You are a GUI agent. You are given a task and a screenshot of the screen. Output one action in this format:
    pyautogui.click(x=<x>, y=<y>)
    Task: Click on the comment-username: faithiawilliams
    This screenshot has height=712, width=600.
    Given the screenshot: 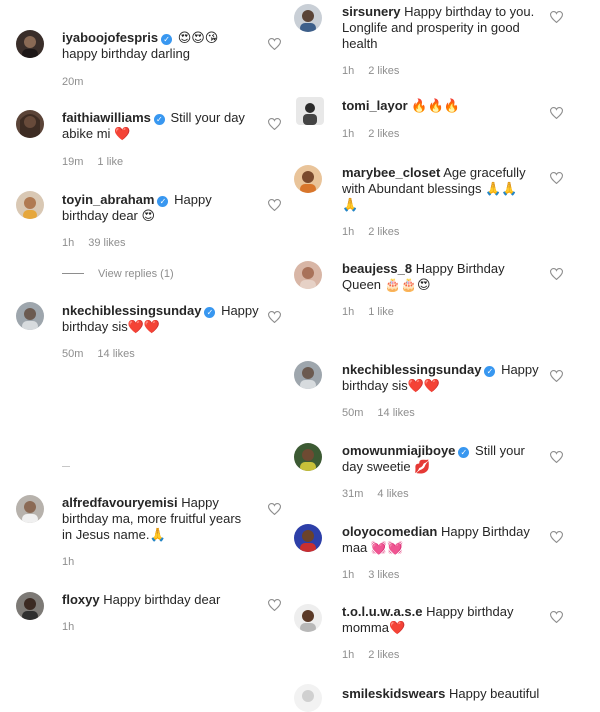 What is the action you would take?
    pyautogui.click(x=106, y=117)
    